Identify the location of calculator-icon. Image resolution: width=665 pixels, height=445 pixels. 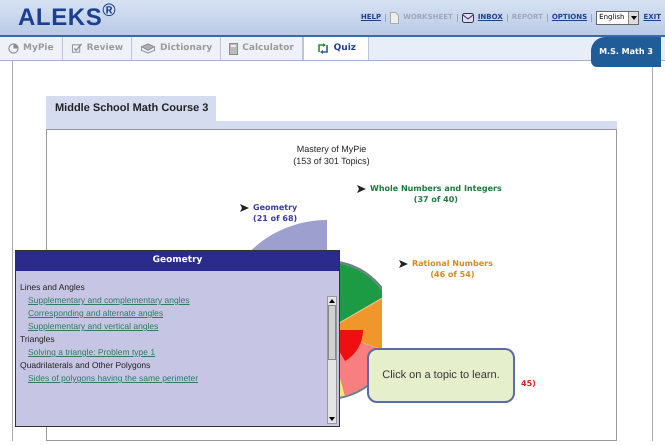
(233, 48).